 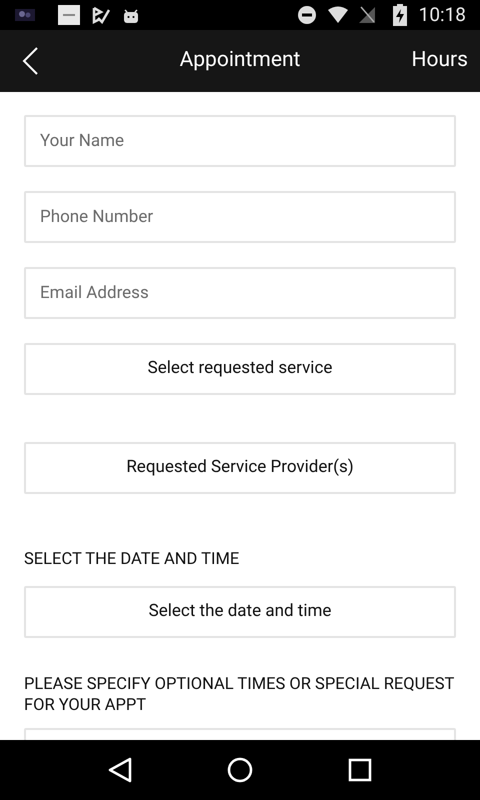 I want to click on section-label: PLEASE SPECIFY OPTIONAL TIMES OR SPECIAL REQUEST FOR YOUR APPT, so click(x=240, y=695).